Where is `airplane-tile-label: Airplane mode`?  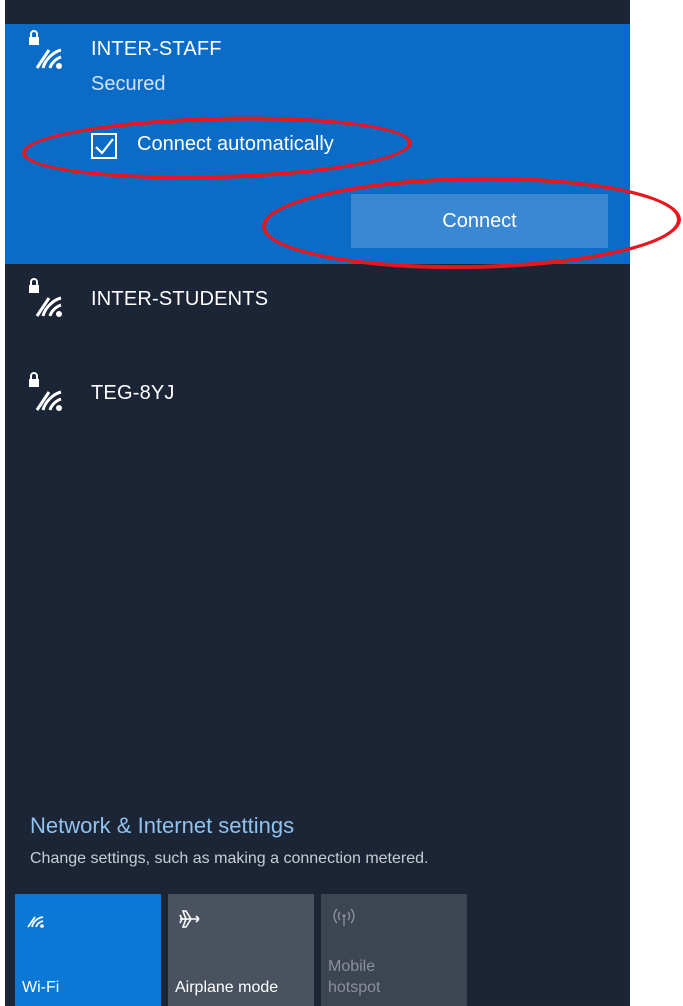
airplane-tile-label: Airplane mode is located at coordinates (227, 987).